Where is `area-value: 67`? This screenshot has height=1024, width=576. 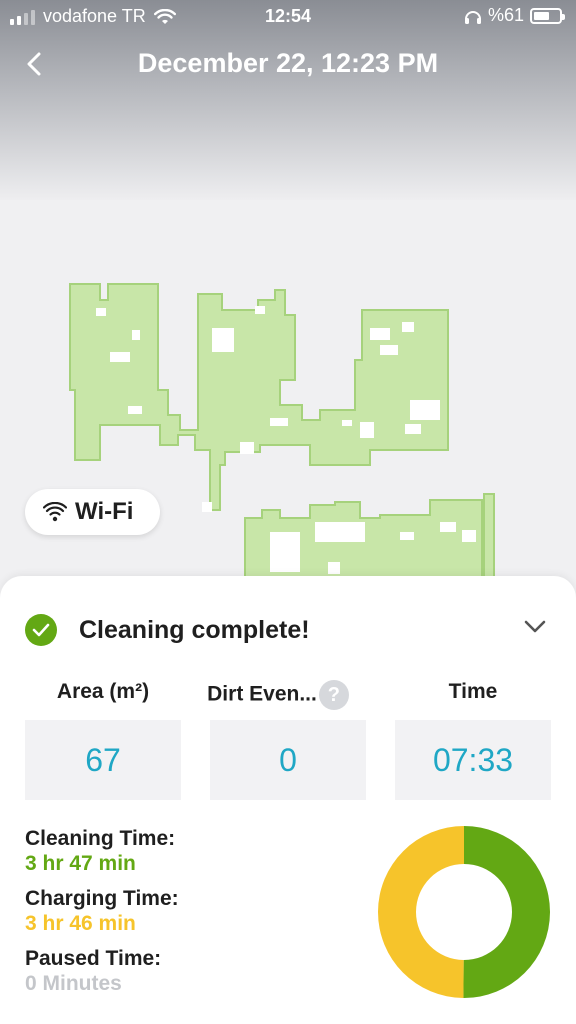 area-value: 67 is located at coordinates (103, 760).